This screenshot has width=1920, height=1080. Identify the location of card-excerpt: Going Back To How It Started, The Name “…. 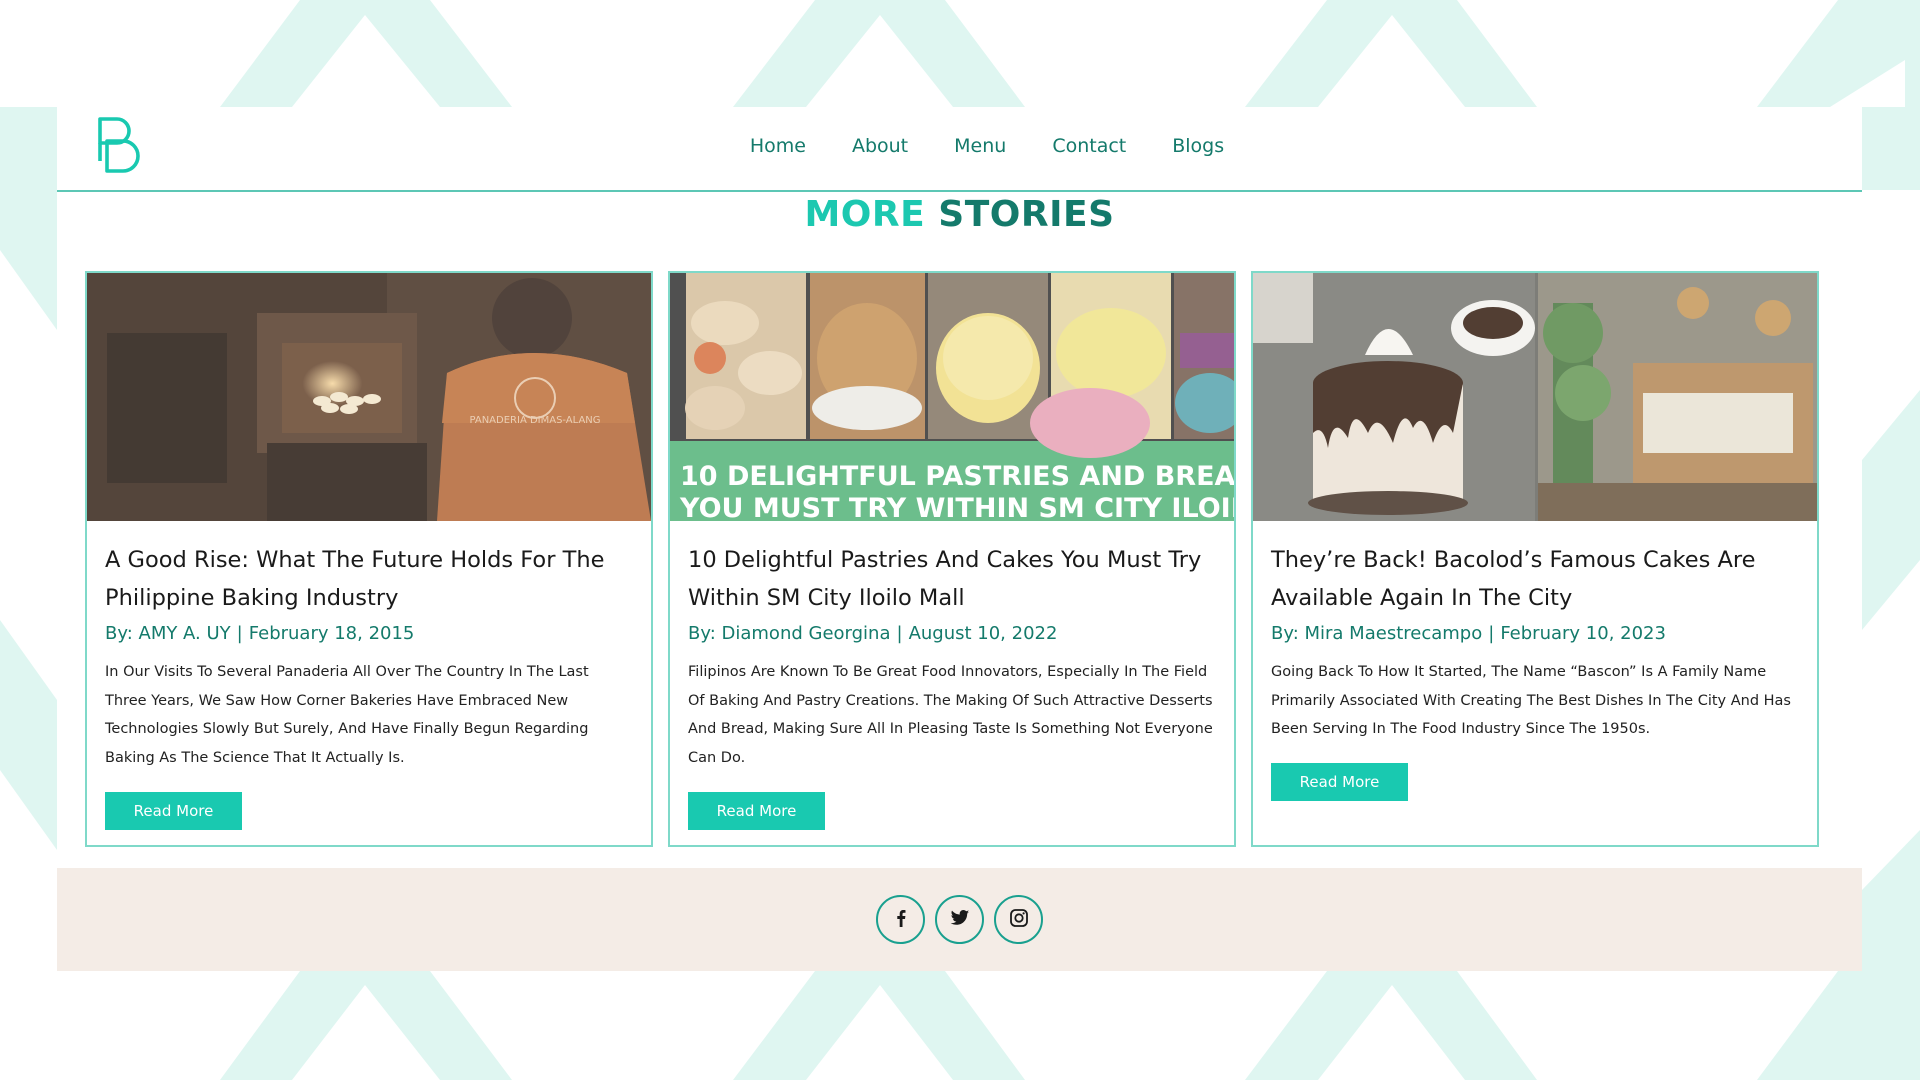
(1531, 700).